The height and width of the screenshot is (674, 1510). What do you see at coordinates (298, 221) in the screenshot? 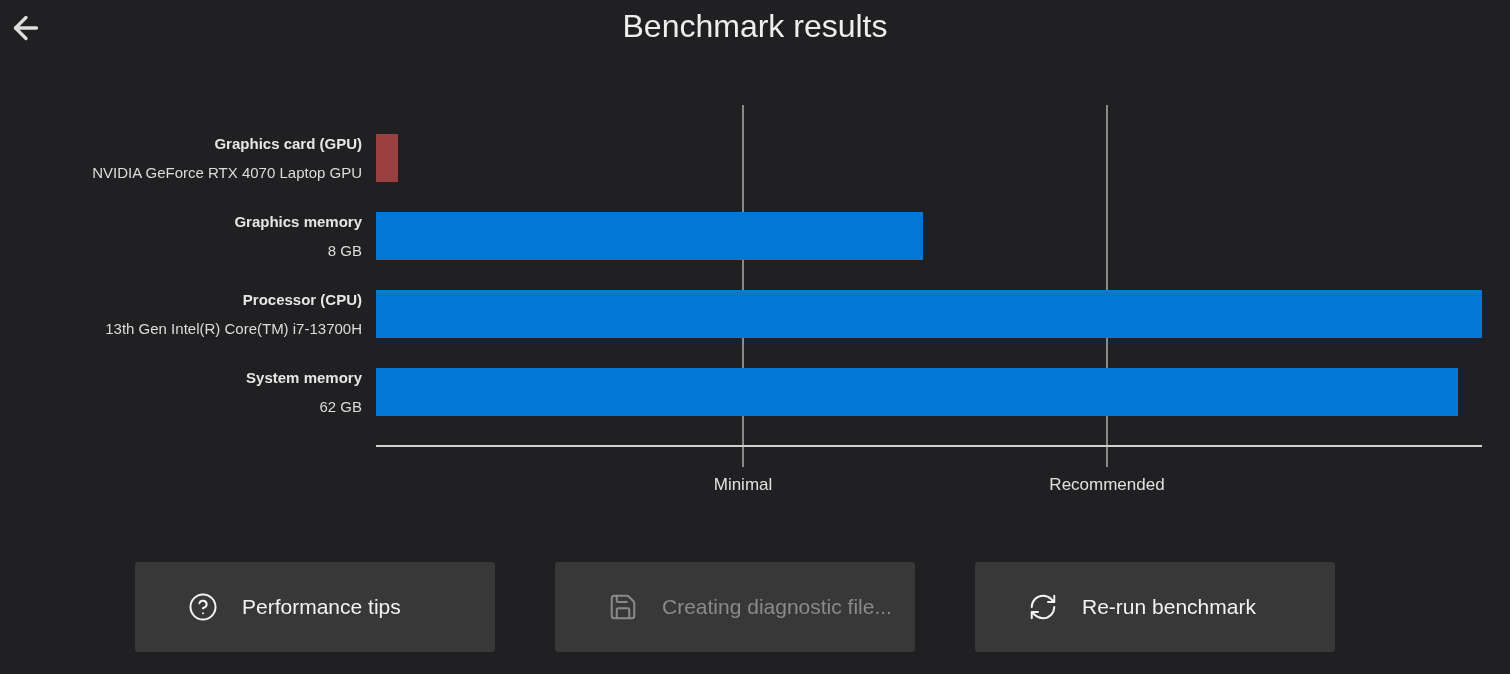
I see `component-name: Graphics memory` at bounding box center [298, 221].